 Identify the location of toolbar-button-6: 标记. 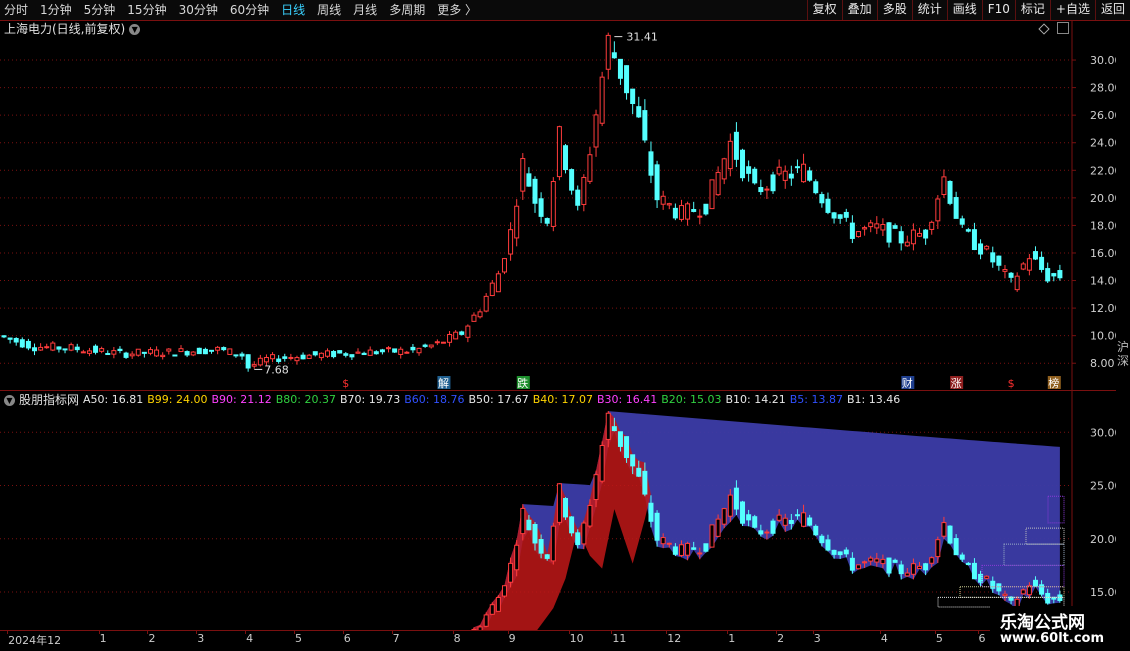
(1032, 10).